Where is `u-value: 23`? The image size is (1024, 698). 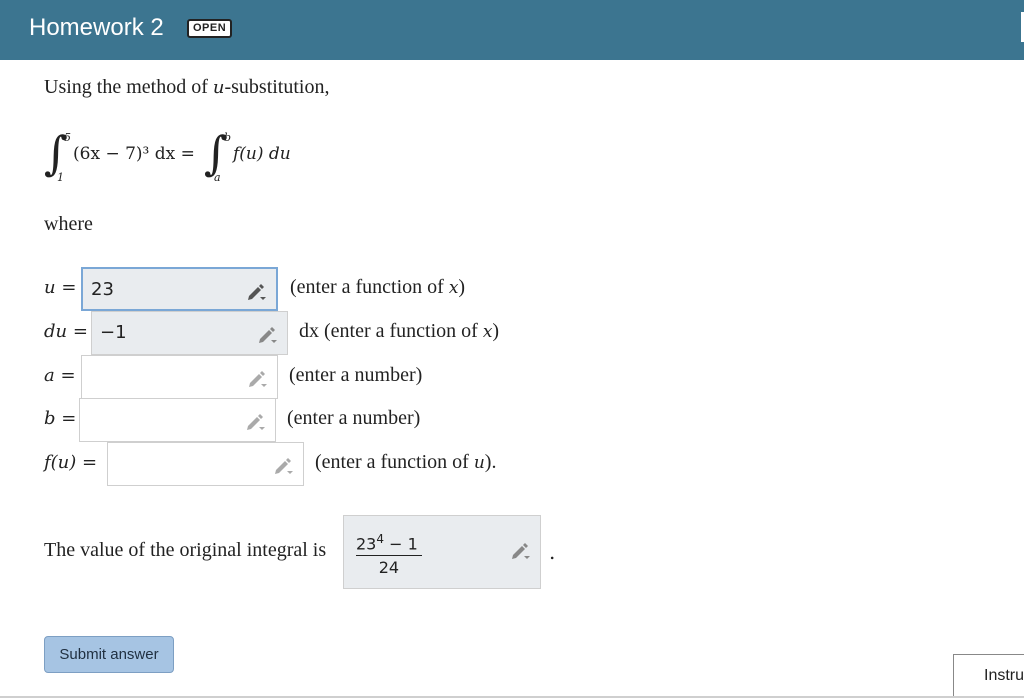
u-value: 23 is located at coordinates (102, 289).